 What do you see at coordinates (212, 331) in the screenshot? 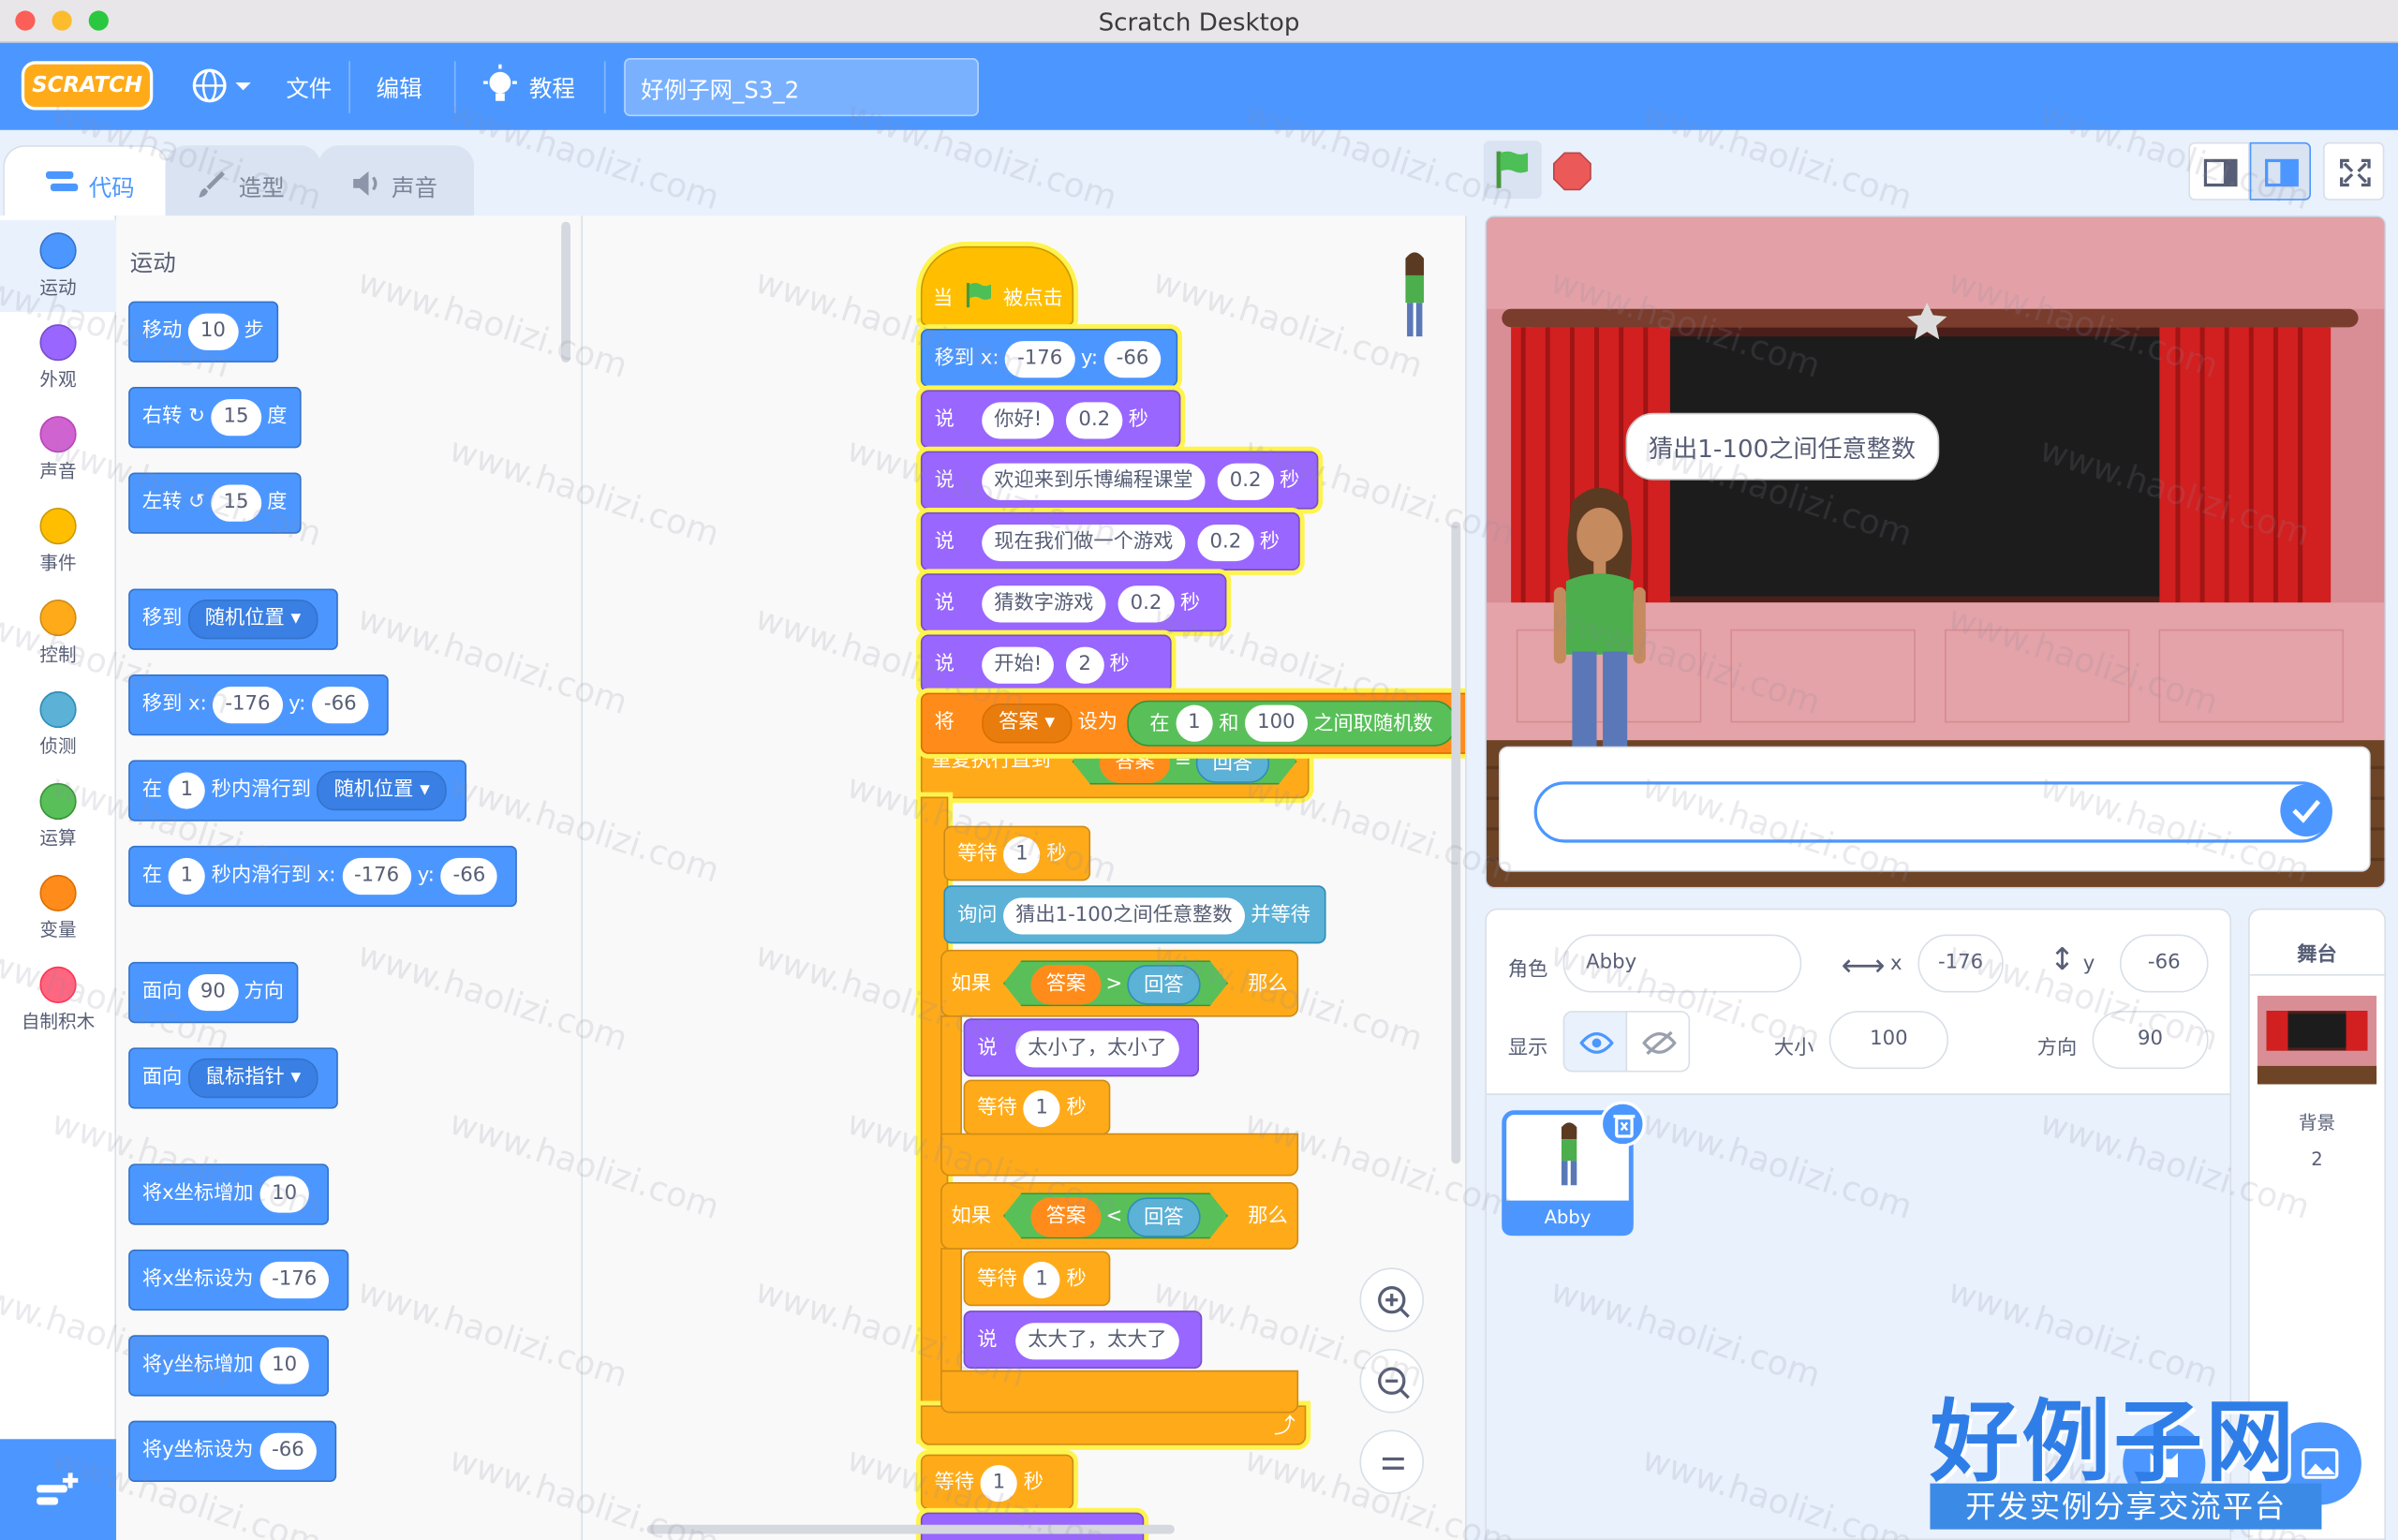
I see `steps-input: 10` at bounding box center [212, 331].